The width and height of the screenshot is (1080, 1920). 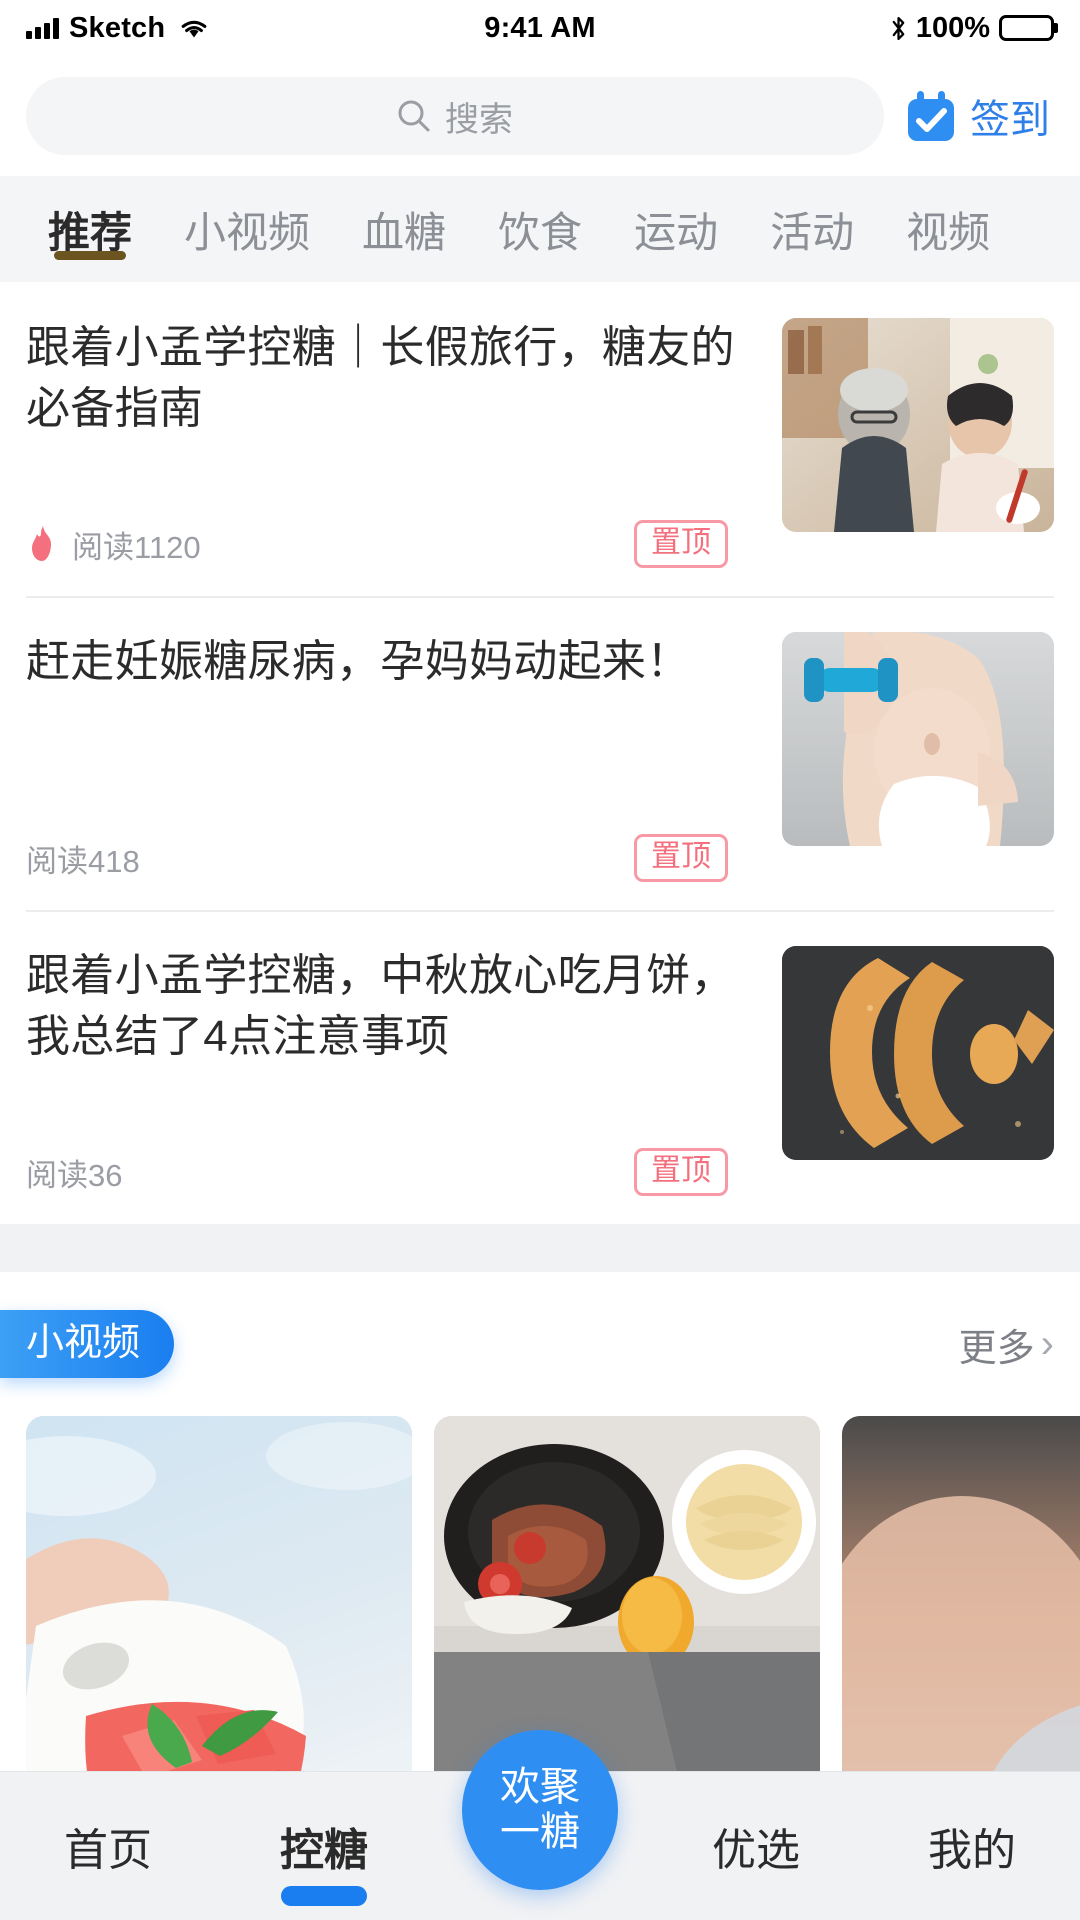 What do you see at coordinates (540, 1832) in the screenshot?
I see `nav-center-line2: 一糖` at bounding box center [540, 1832].